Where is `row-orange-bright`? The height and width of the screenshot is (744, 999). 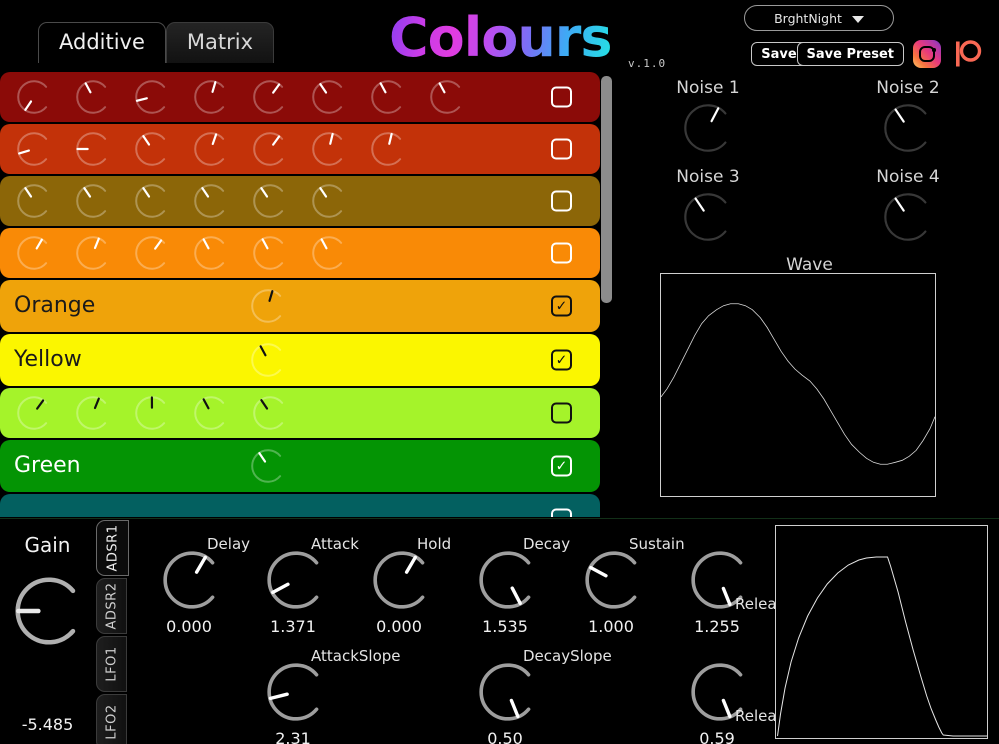
row-orange-bright is located at coordinates (300, 253).